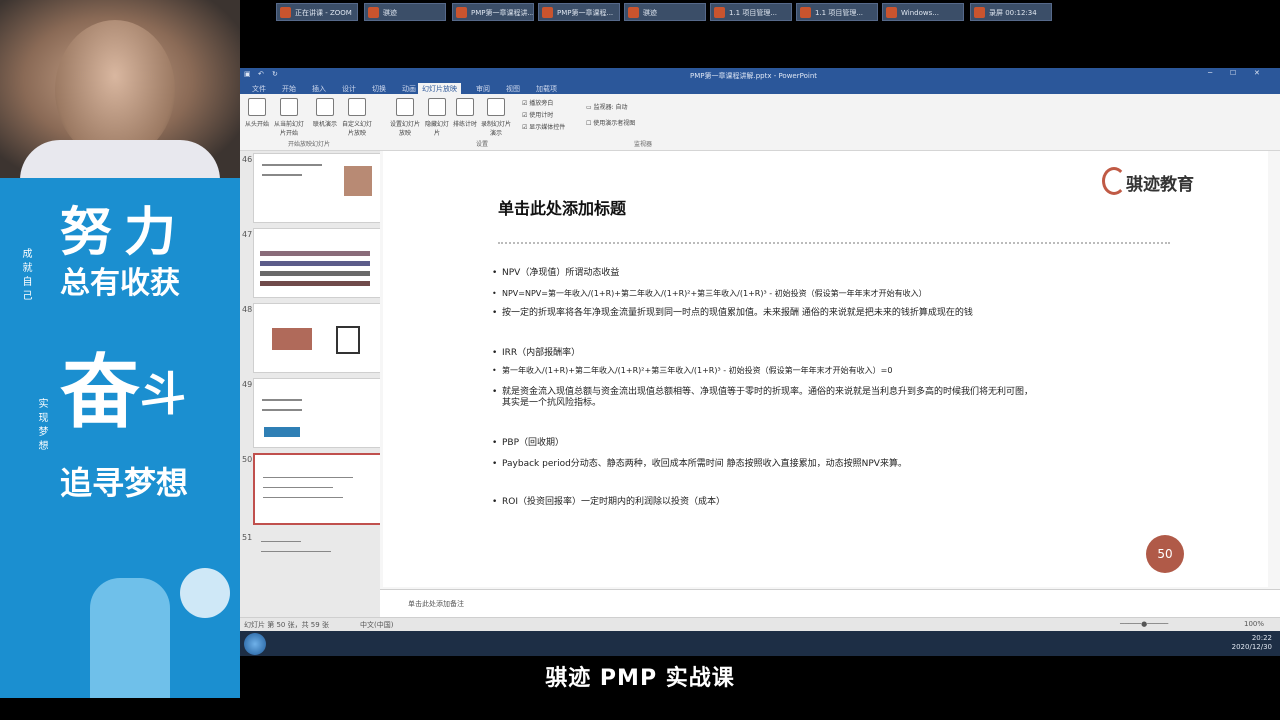 This screenshot has height=720, width=1280. Describe the element at coordinates (288, 129) in the screenshot. I see `button-label: 从当前幻灯片开始` at that location.